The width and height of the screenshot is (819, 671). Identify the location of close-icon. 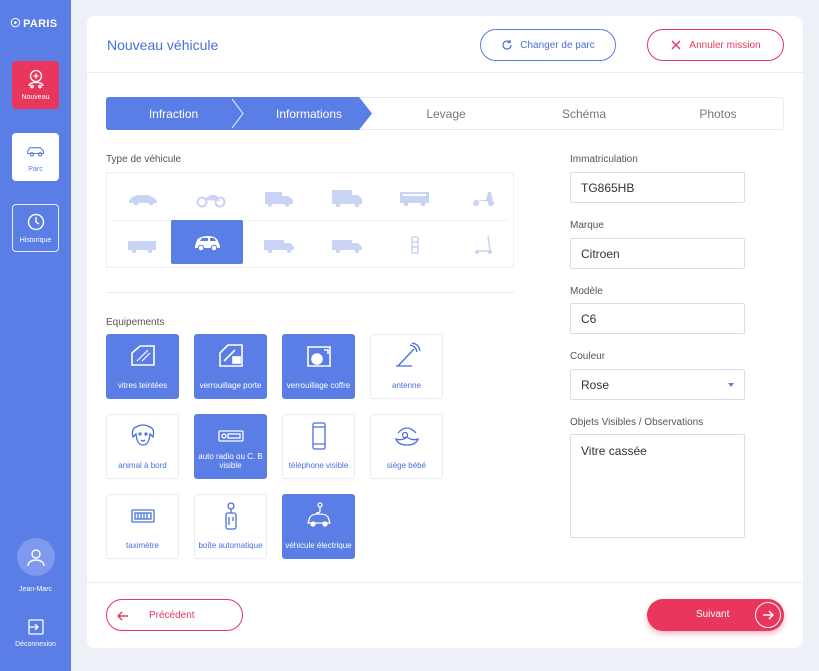
(676, 45).